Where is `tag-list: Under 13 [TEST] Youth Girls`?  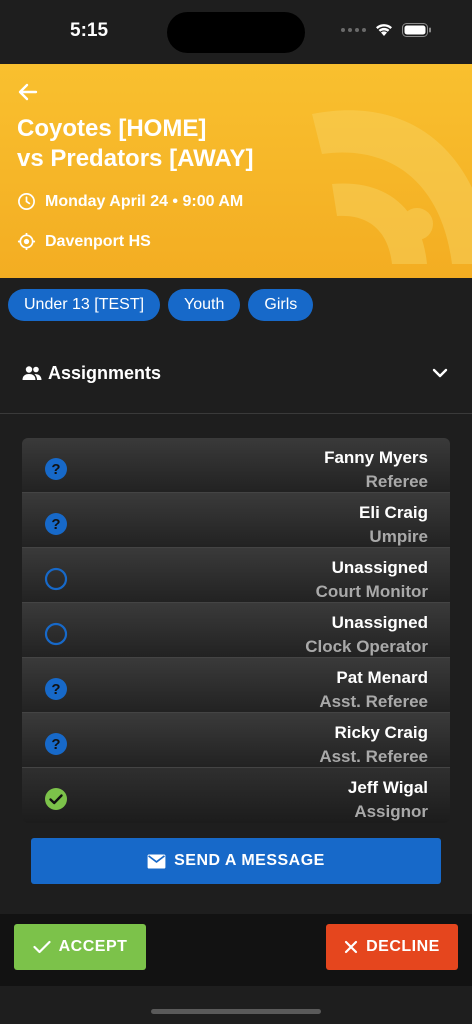
tag-list: Under 13 [TEST] Youth Girls is located at coordinates (161, 305).